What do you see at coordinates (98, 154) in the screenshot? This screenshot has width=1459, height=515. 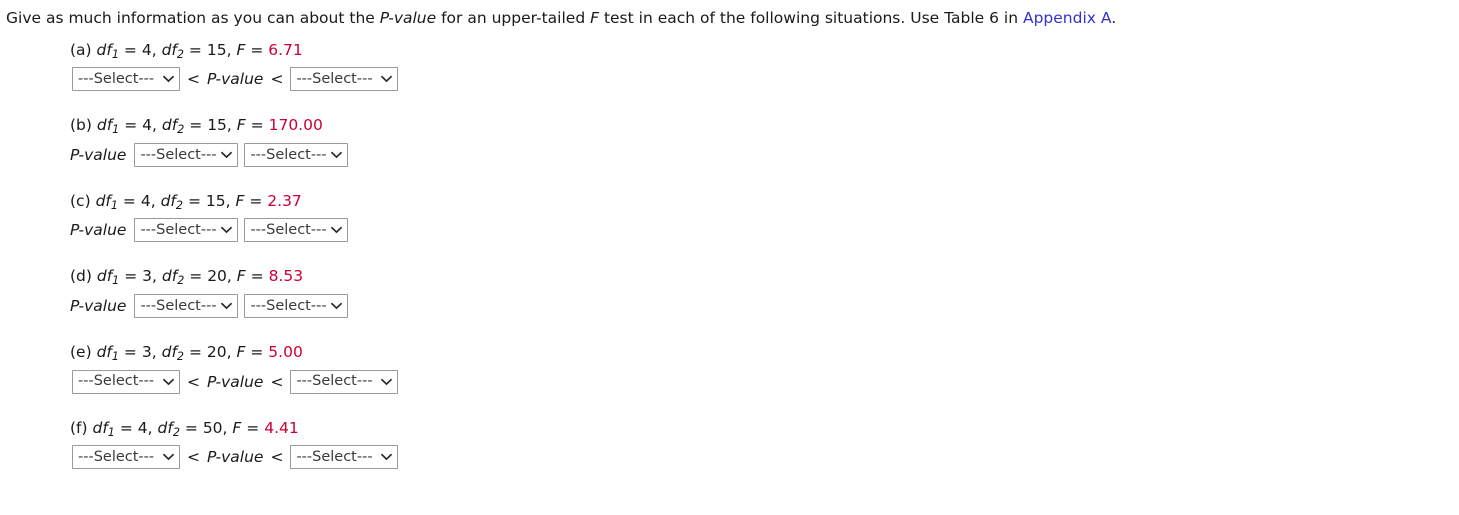 I see `part-b-pvalue-label: P-value` at bounding box center [98, 154].